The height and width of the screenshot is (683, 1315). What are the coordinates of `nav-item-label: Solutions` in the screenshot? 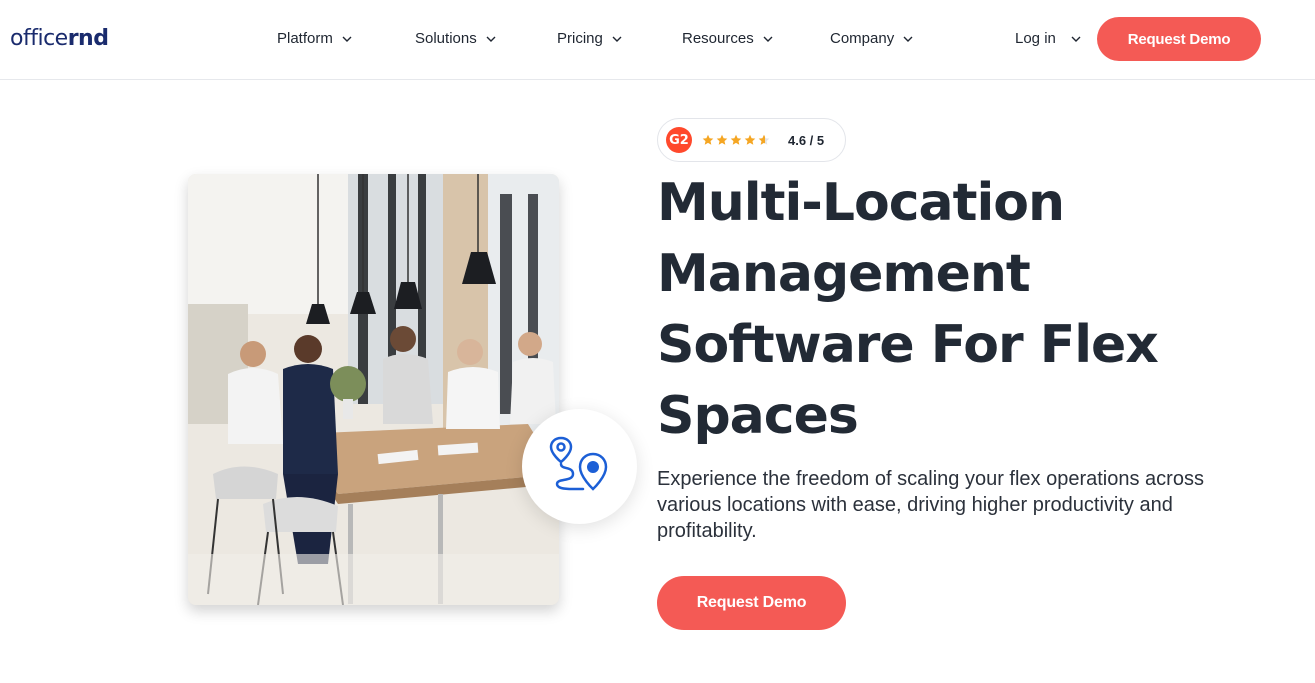 It's located at (446, 38).